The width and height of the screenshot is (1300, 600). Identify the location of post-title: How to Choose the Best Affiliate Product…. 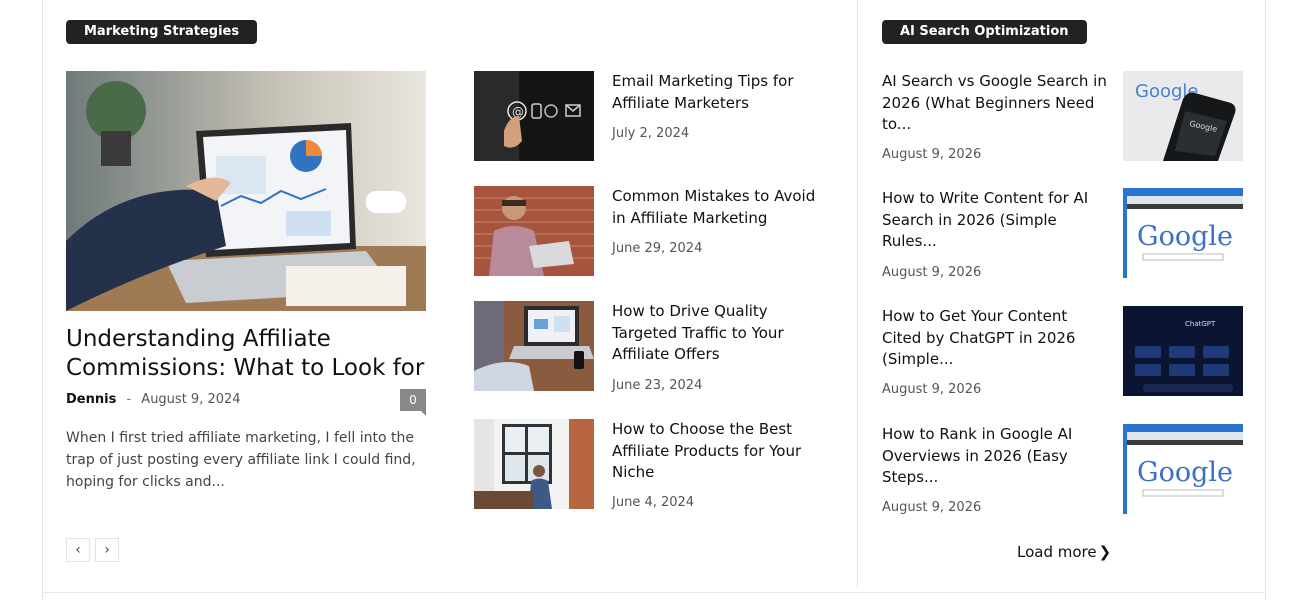
(722, 451).